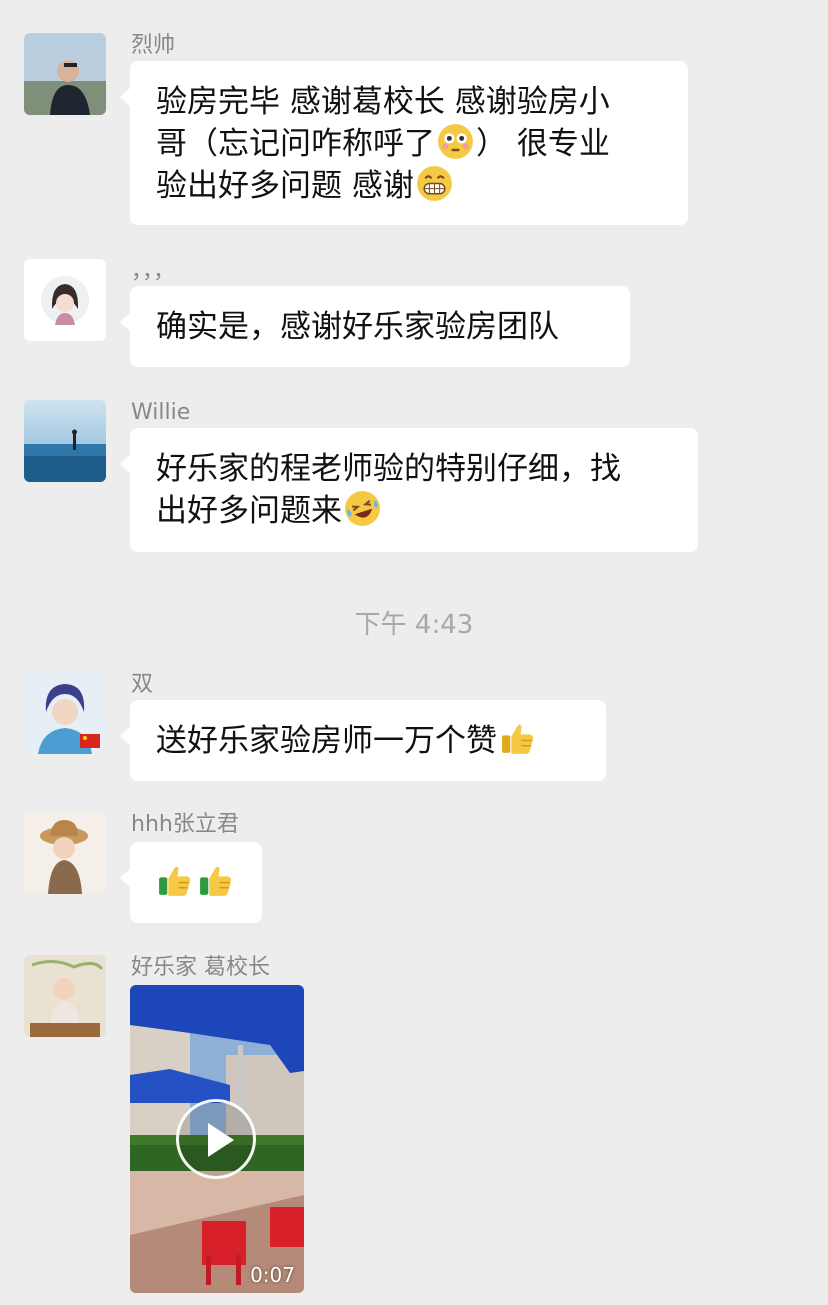 This screenshot has width=828, height=1305. Describe the element at coordinates (362, 508) in the screenshot. I see `laughing-tears-emoji` at that location.